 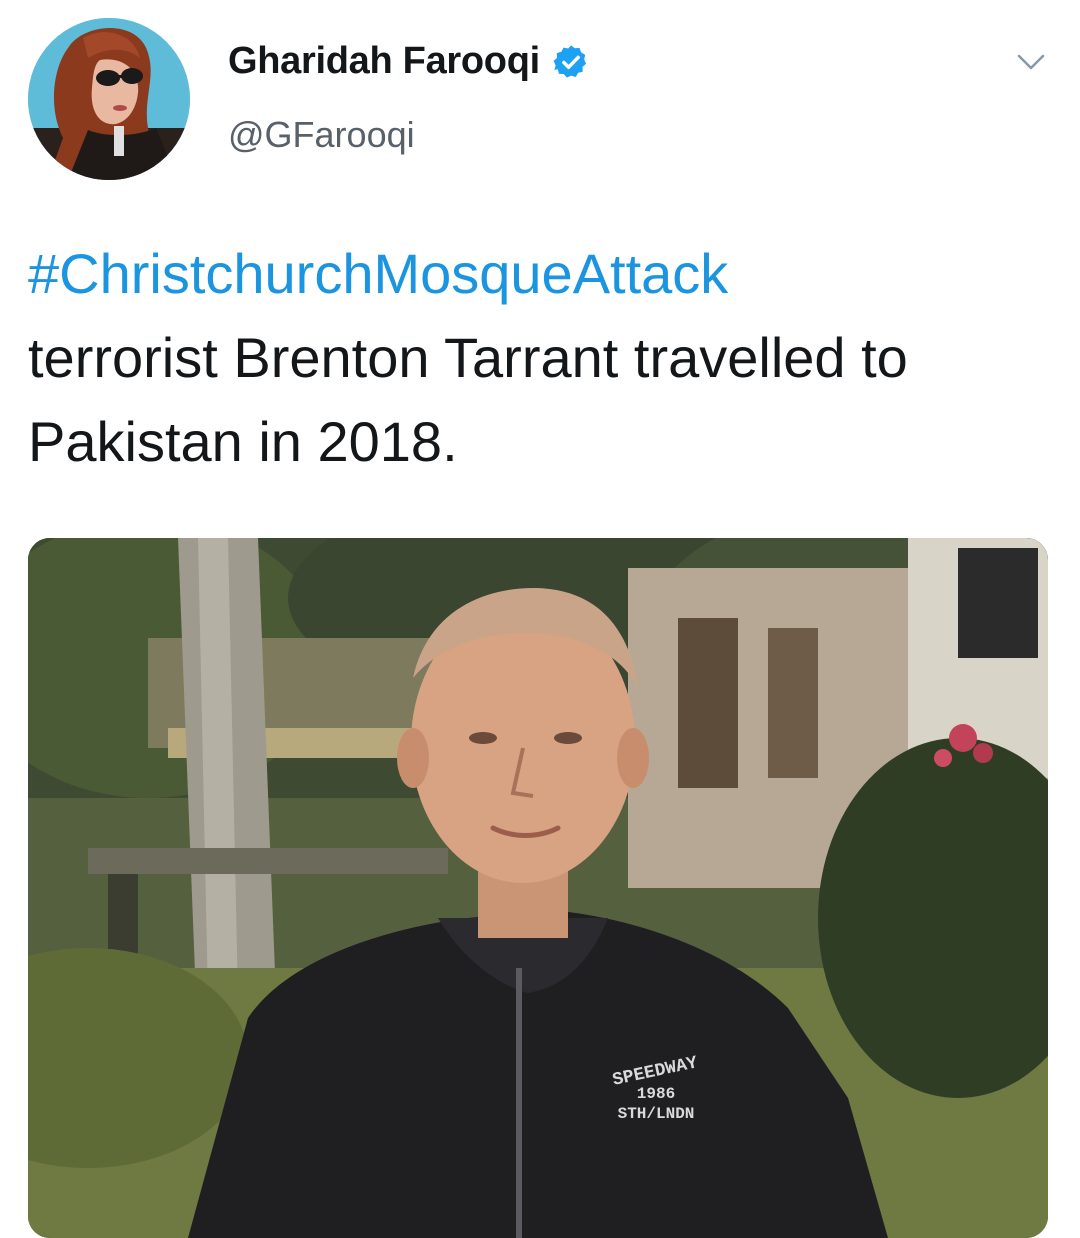 What do you see at coordinates (538, 274) in the screenshot?
I see `hashtag-link: #ChristchurchMosqueAttack` at bounding box center [538, 274].